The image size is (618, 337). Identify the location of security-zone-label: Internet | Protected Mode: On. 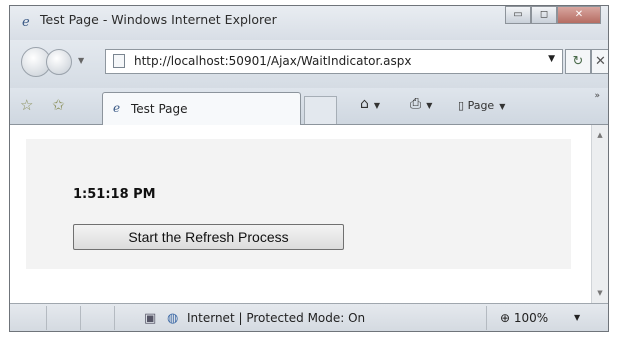
(276, 318).